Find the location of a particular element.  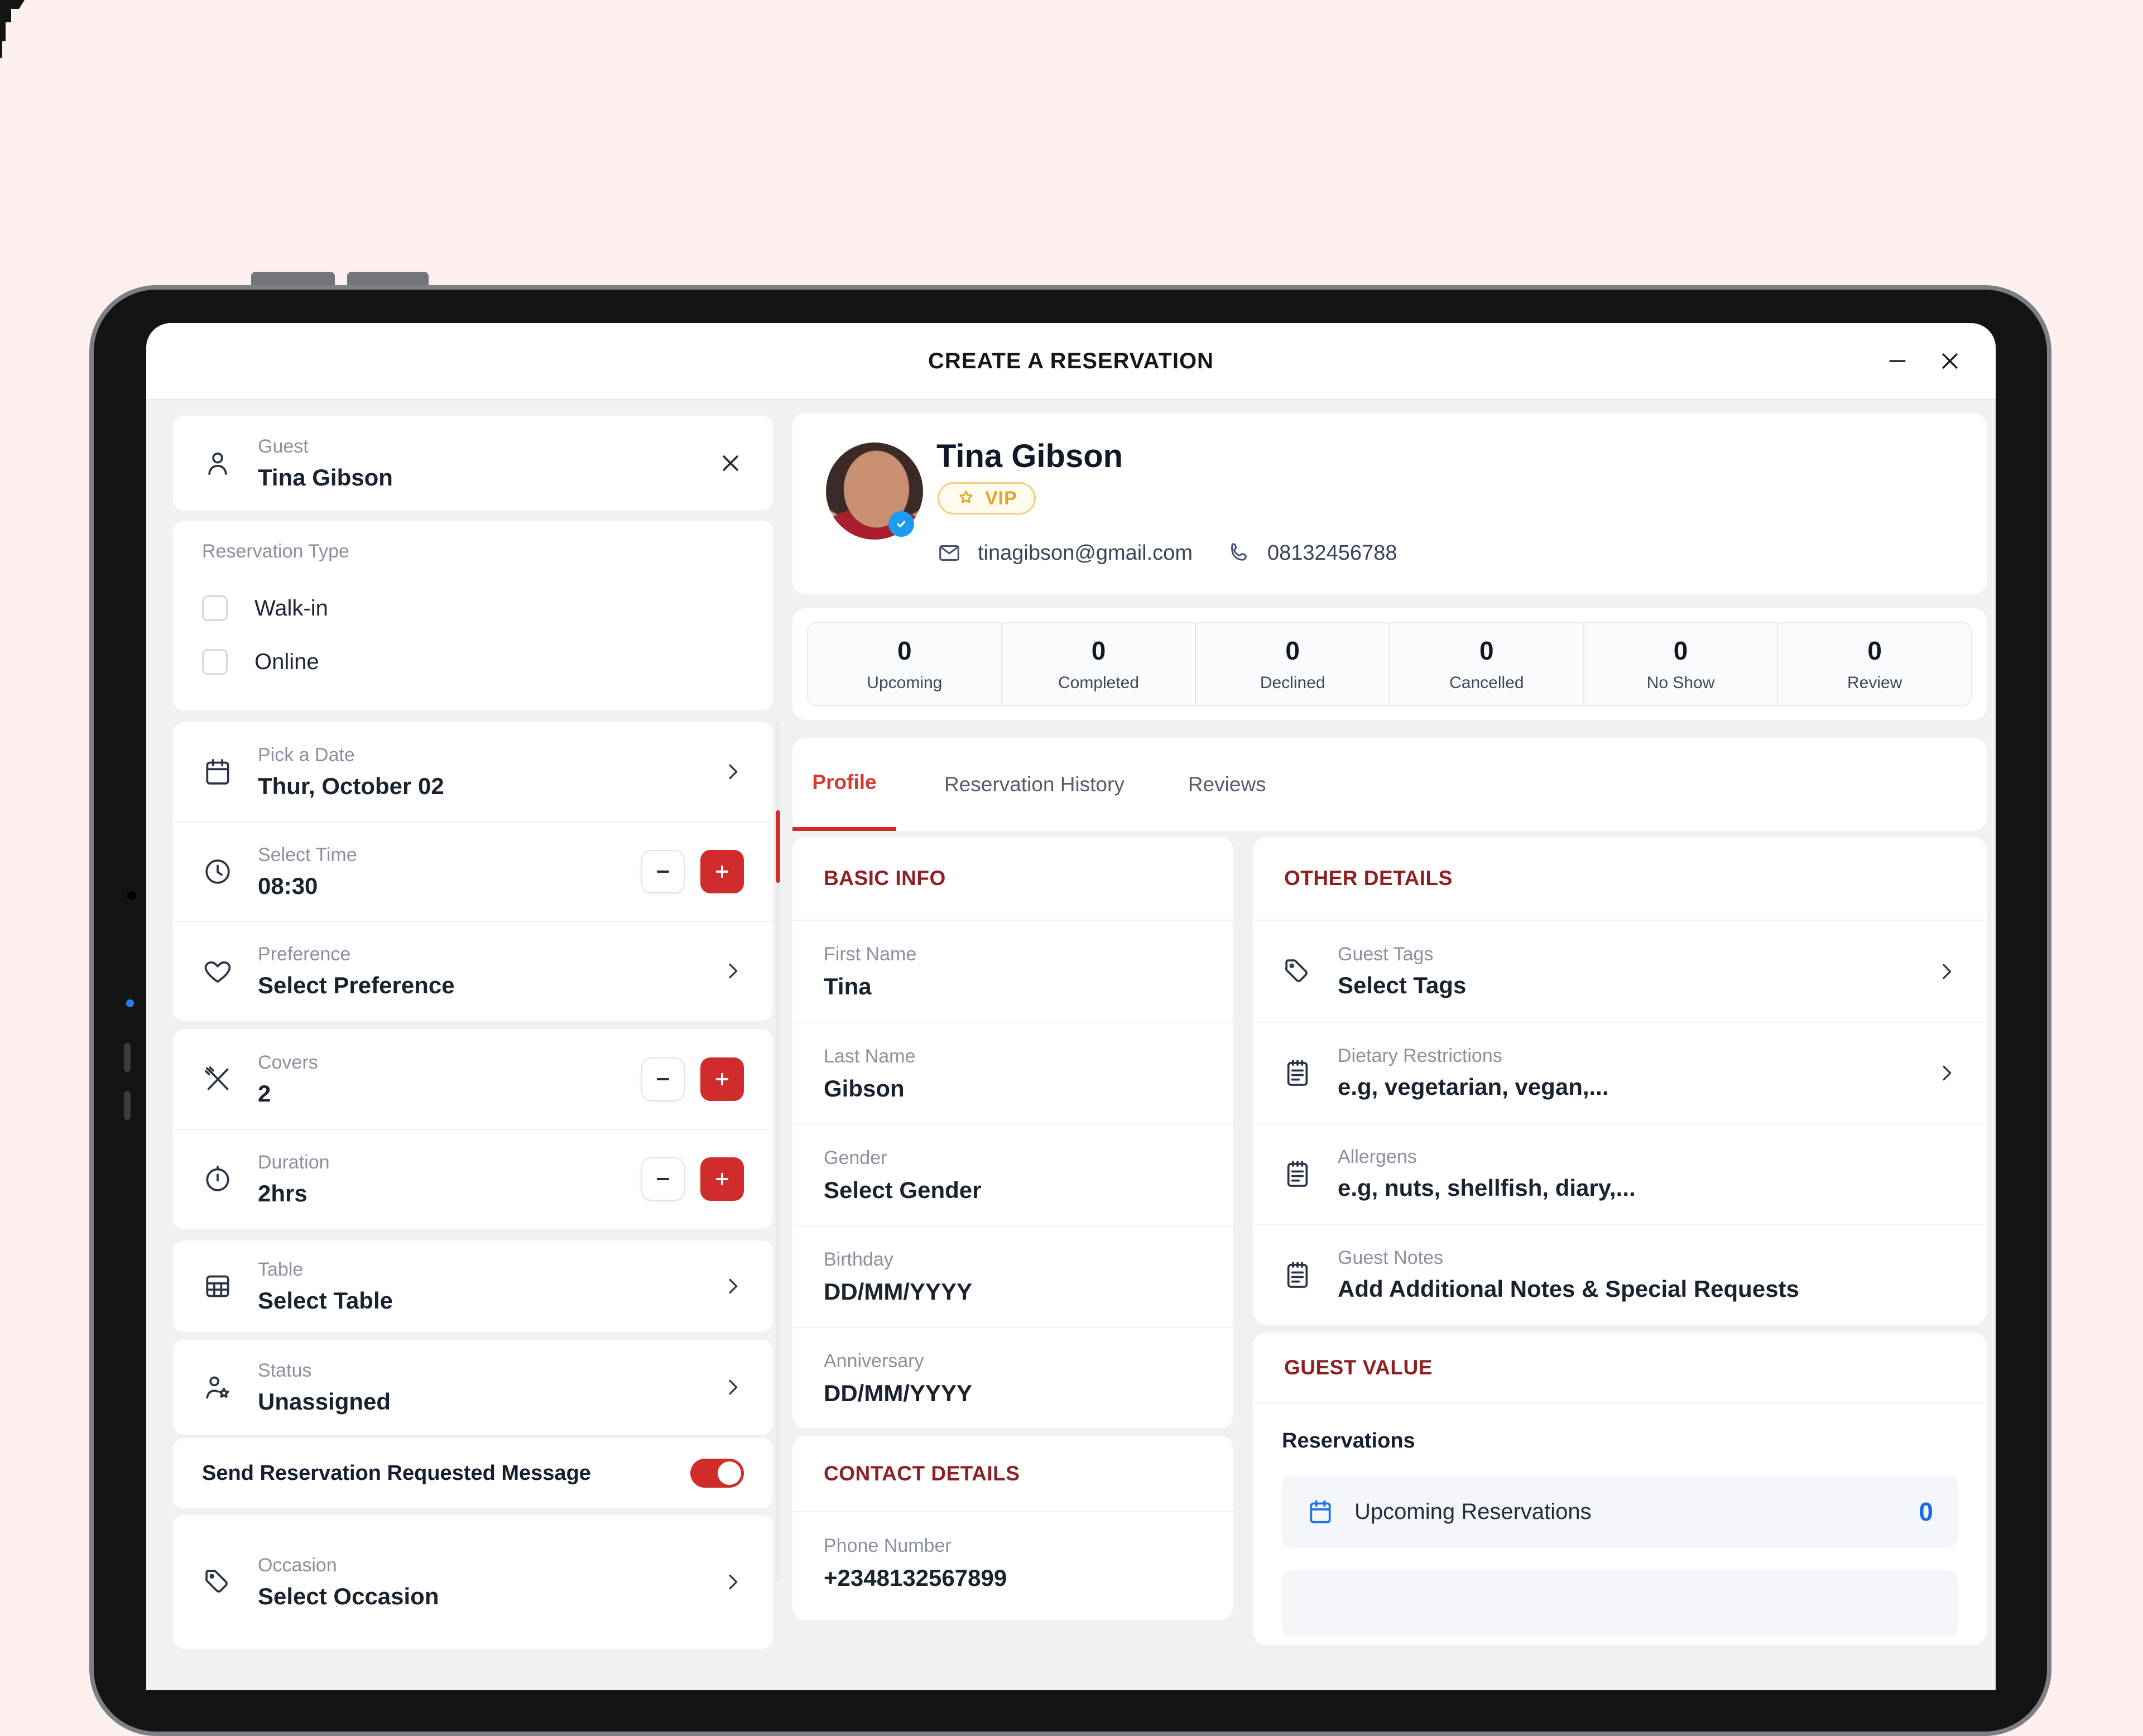

stat-label: Upcoming is located at coordinates (905, 683).